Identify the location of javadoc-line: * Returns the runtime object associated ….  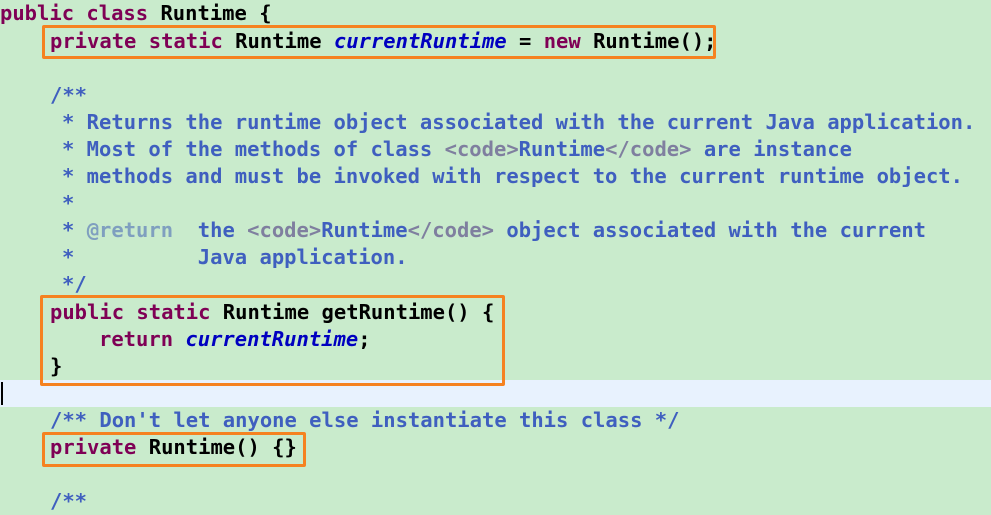
(519, 122).